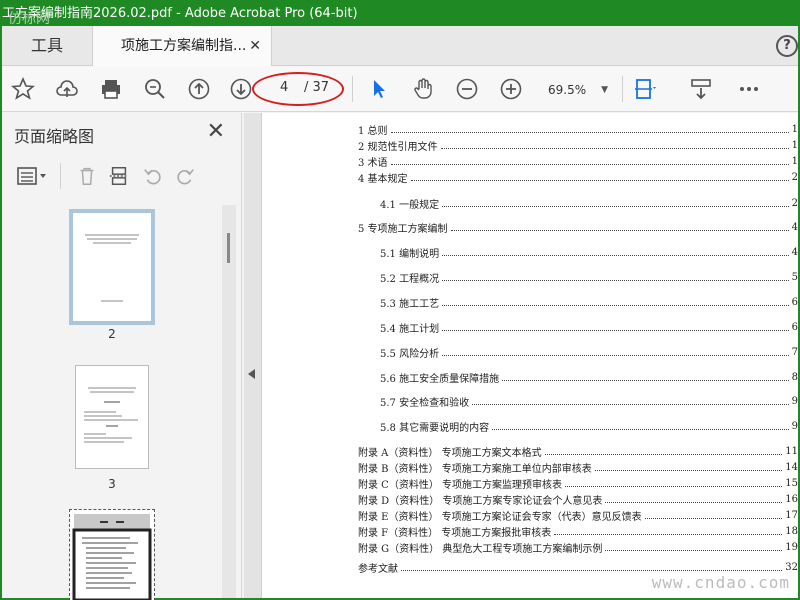 The image size is (800, 600). Describe the element at coordinates (578, 145) in the screenshot. I see `toc-entry: 2 规范性引用文件 1` at that location.